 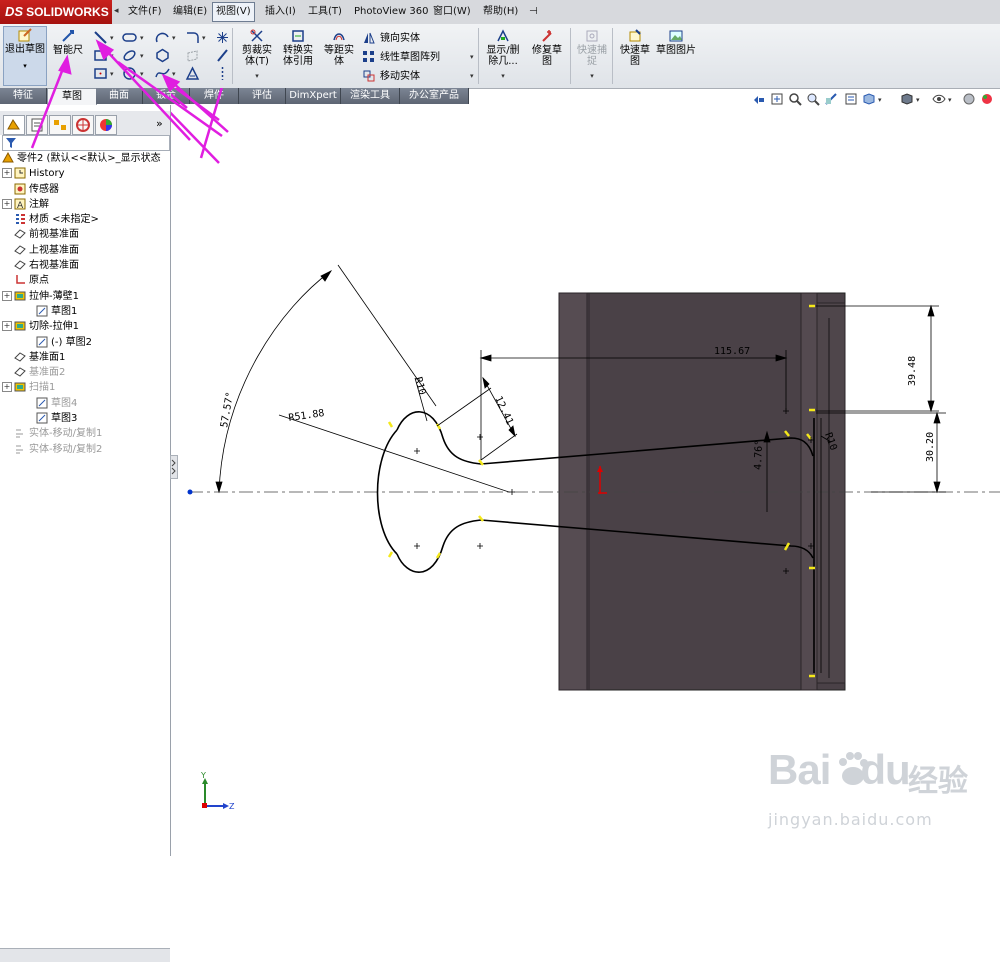 What do you see at coordinates (939, 99) in the screenshot?
I see `hide-show-items-icon` at bounding box center [939, 99].